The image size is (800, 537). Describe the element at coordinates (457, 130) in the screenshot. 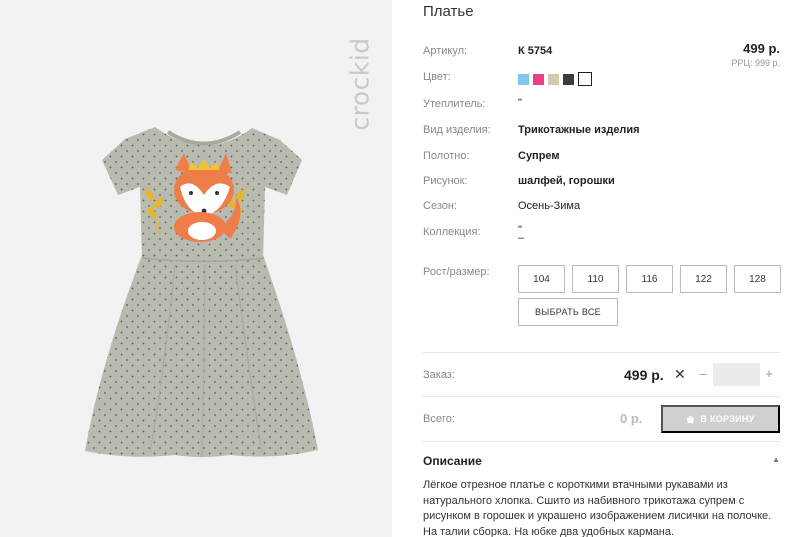

I see `item-type-label: Вид изделия:` at that location.